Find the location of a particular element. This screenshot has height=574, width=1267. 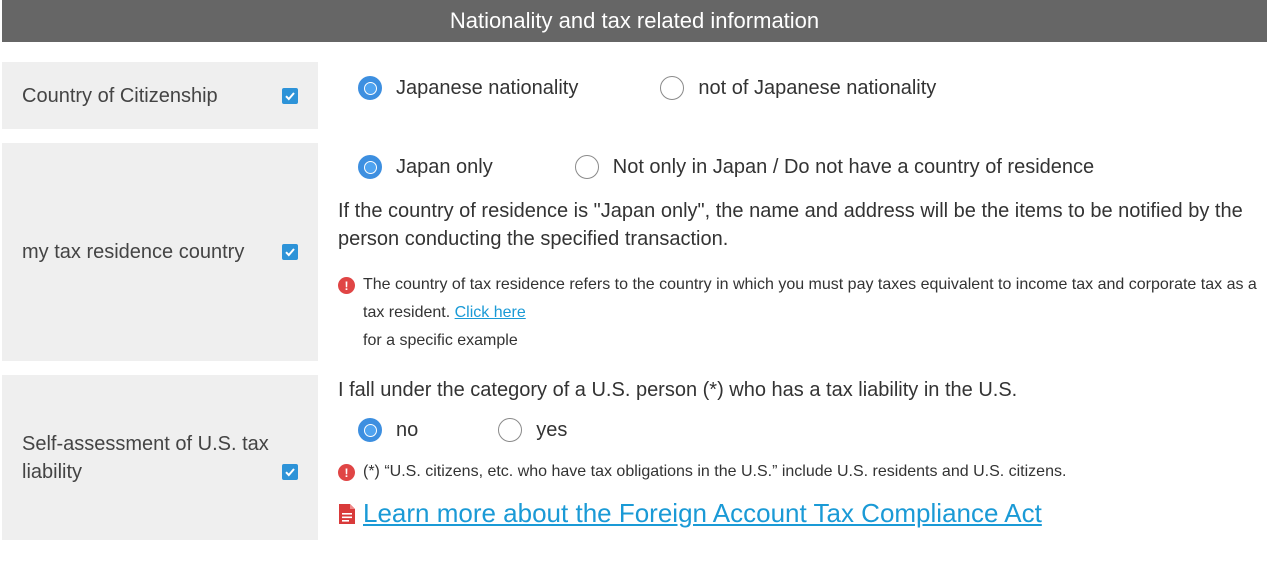

citizenship-check-icon is located at coordinates (290, 95).